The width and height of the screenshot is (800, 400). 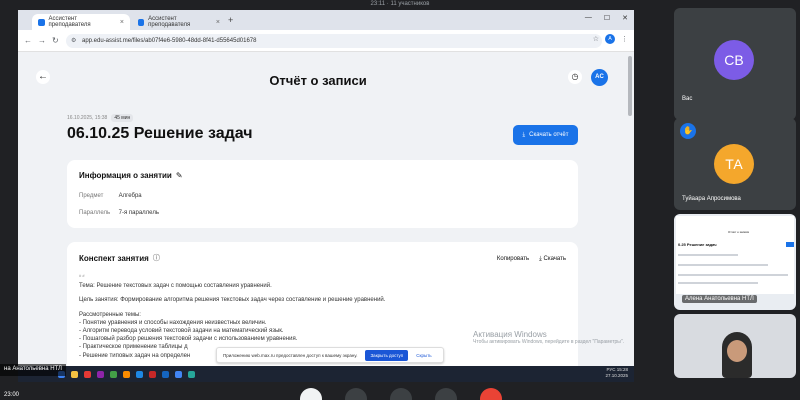 I want to click on browser-tab-2: Ассистент преподавателя ×, so click(x=179, y=22).